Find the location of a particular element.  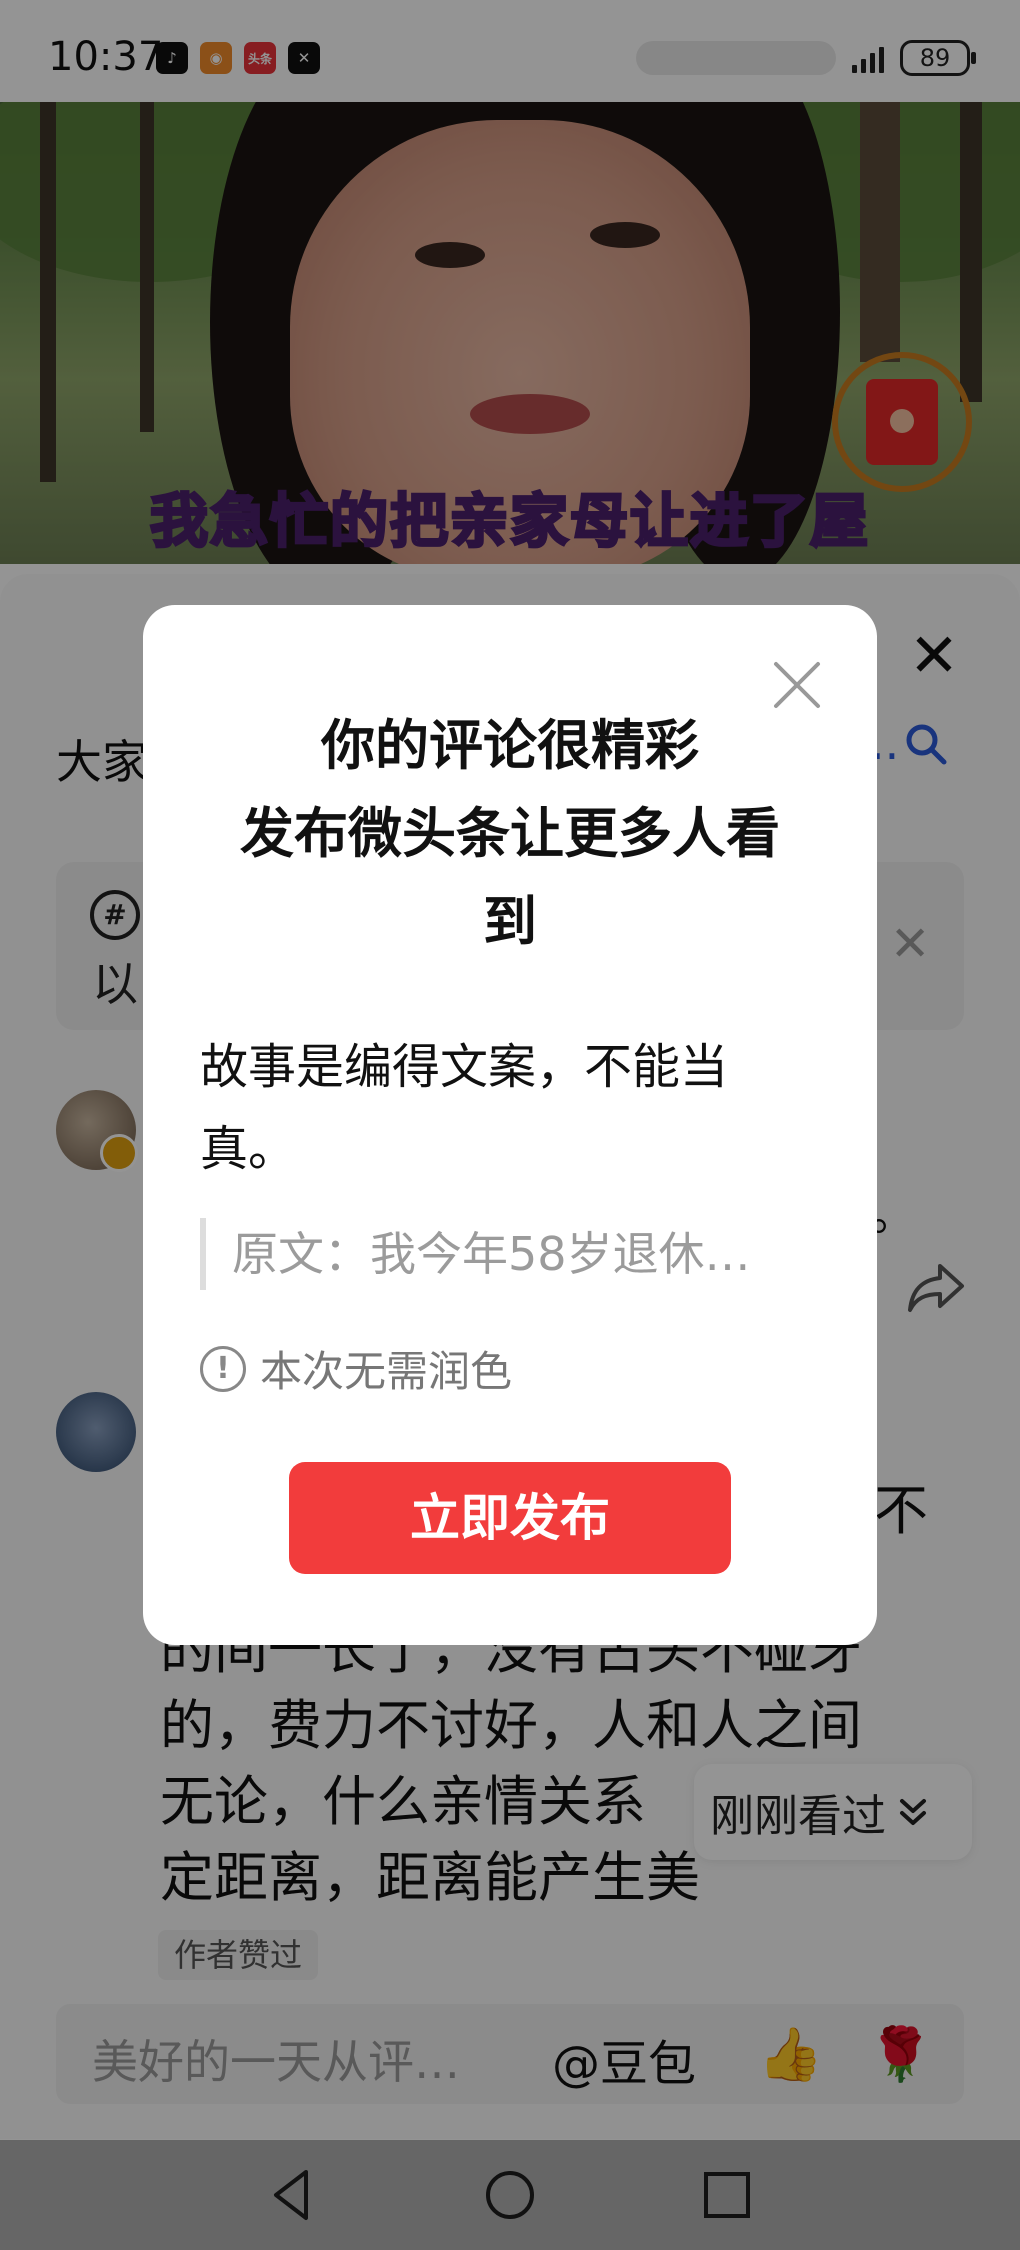

polish-hint-text: 本次无需润色 is located at coordinates (386, 1371).